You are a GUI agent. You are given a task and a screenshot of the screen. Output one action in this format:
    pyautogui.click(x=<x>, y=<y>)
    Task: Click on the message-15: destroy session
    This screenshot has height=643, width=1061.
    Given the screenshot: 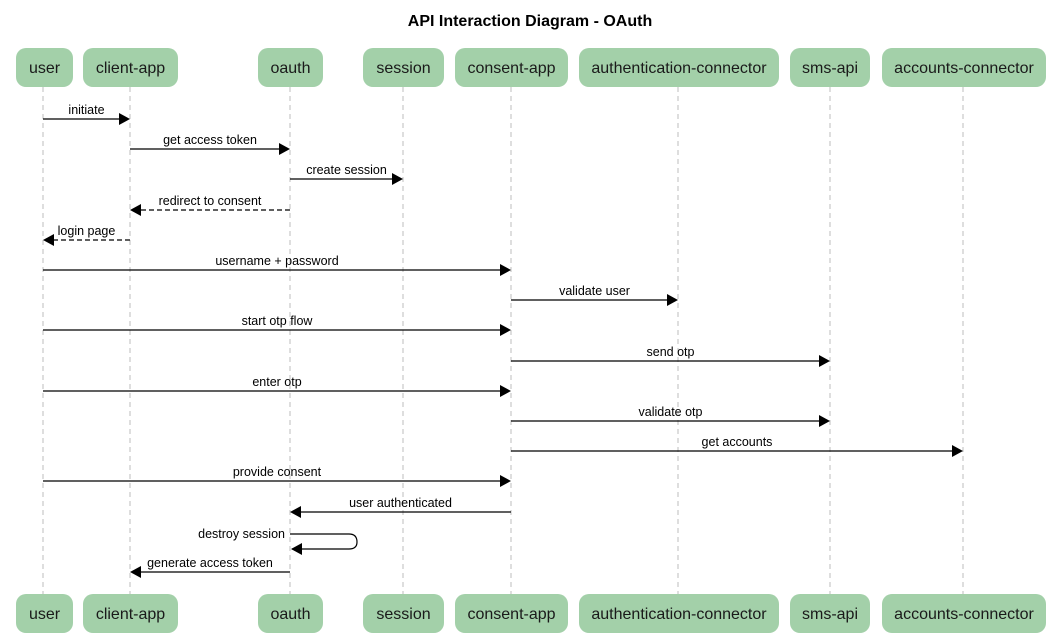 What is the action you would take?
    pyautogui.click(x=278, y=541)
    